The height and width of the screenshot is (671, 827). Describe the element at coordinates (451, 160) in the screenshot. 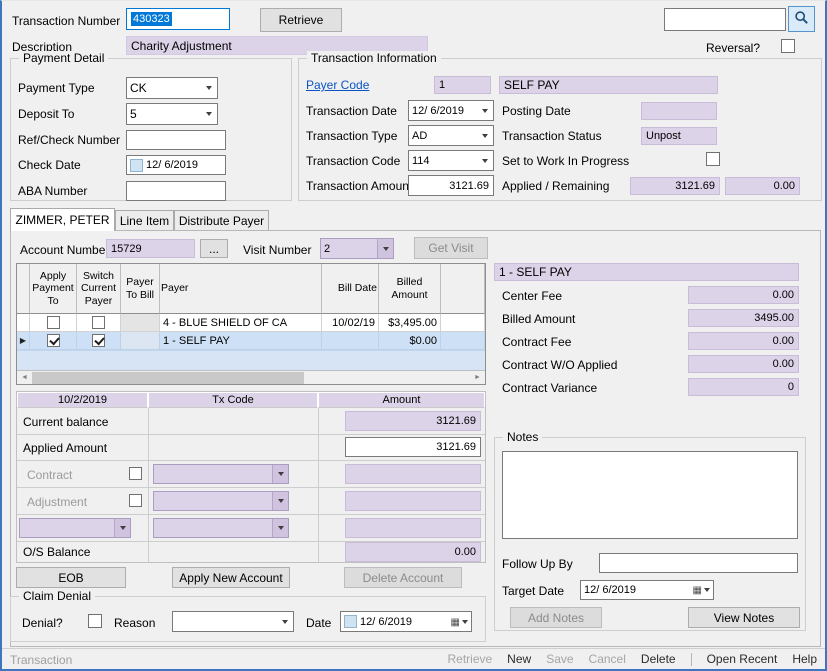

I see `transaction-code-combo: 114` at that location.